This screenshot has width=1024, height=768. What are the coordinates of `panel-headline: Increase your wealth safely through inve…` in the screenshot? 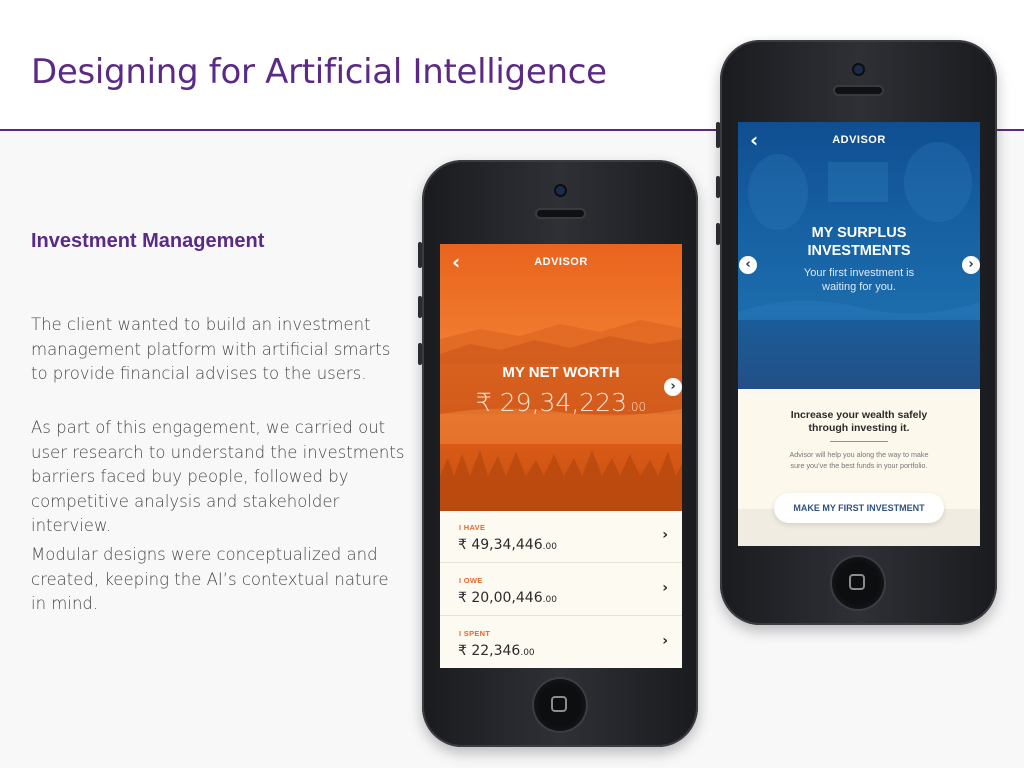 It's located at (859, 422).